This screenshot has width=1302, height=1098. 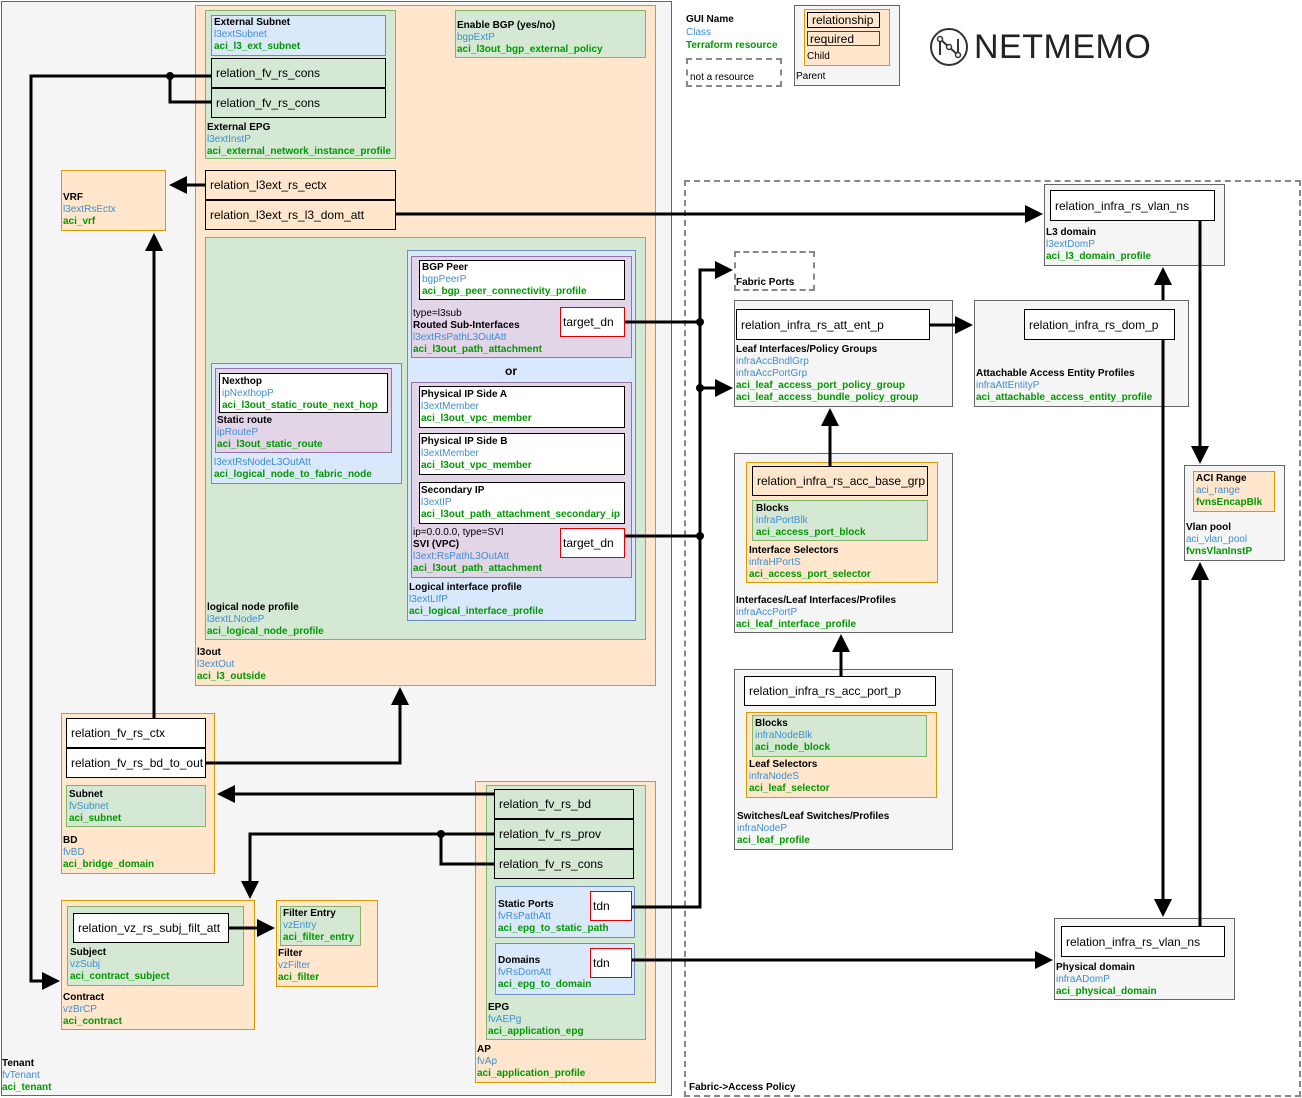 I want to click on link-static-ports, so click(x=682, y=585).